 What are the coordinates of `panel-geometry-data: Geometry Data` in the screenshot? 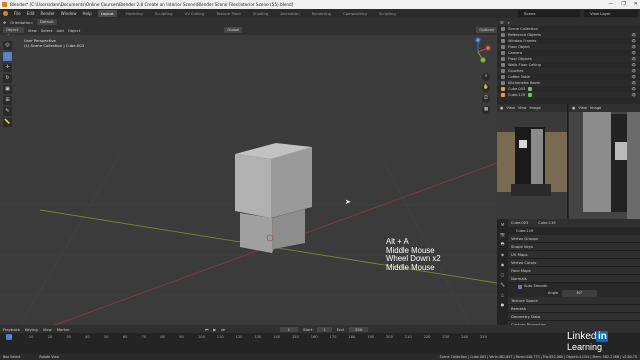 It's located at (574, 317).